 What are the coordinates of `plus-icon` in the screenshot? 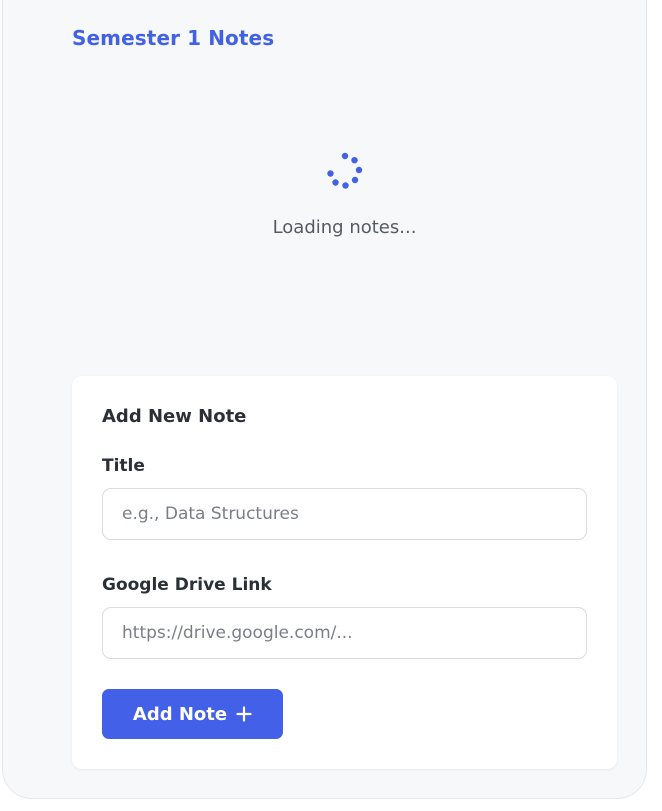 It's located at (244, 714).